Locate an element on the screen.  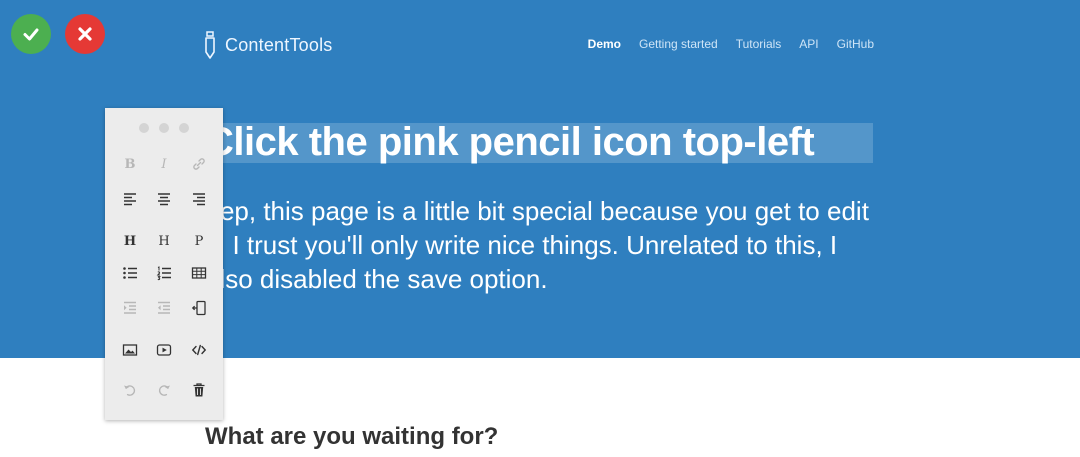
nav-demo: Demo is located at coordinates (604, 44).